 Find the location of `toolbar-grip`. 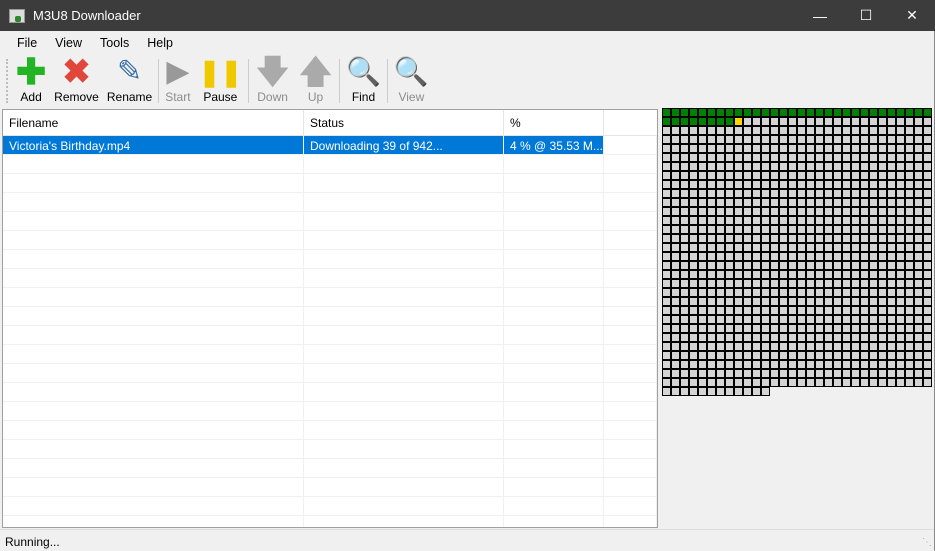

toolbar-grip is located at coordinates (7, 81).